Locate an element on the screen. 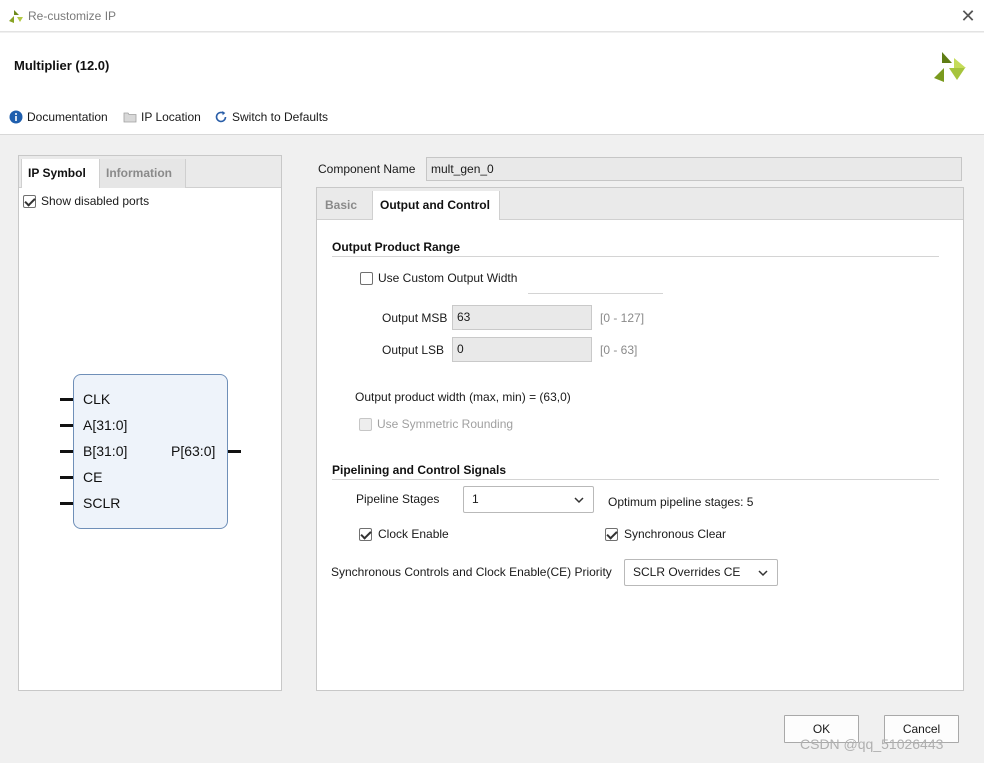  ip-location-button: IP Location is located at coordinates (162, 117).